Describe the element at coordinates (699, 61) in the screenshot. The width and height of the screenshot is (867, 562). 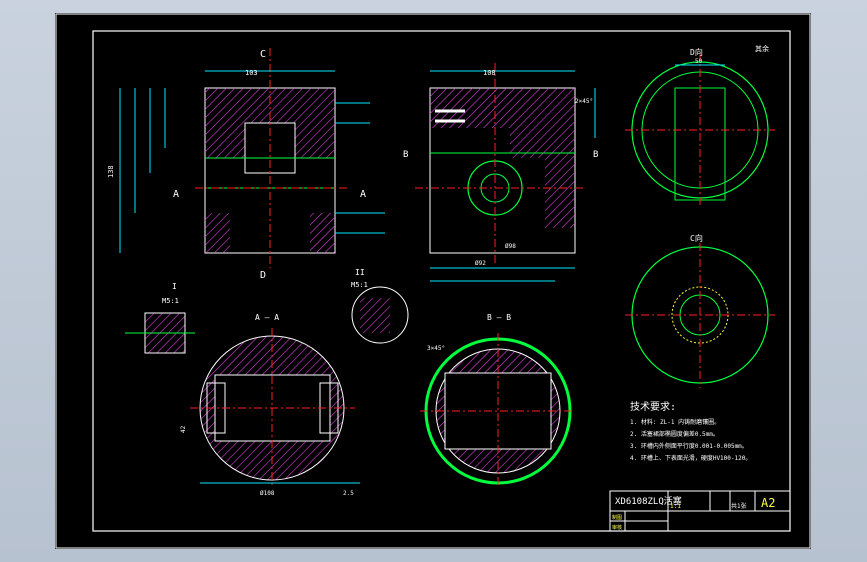
I see `dim-d-width: 50` at that location.